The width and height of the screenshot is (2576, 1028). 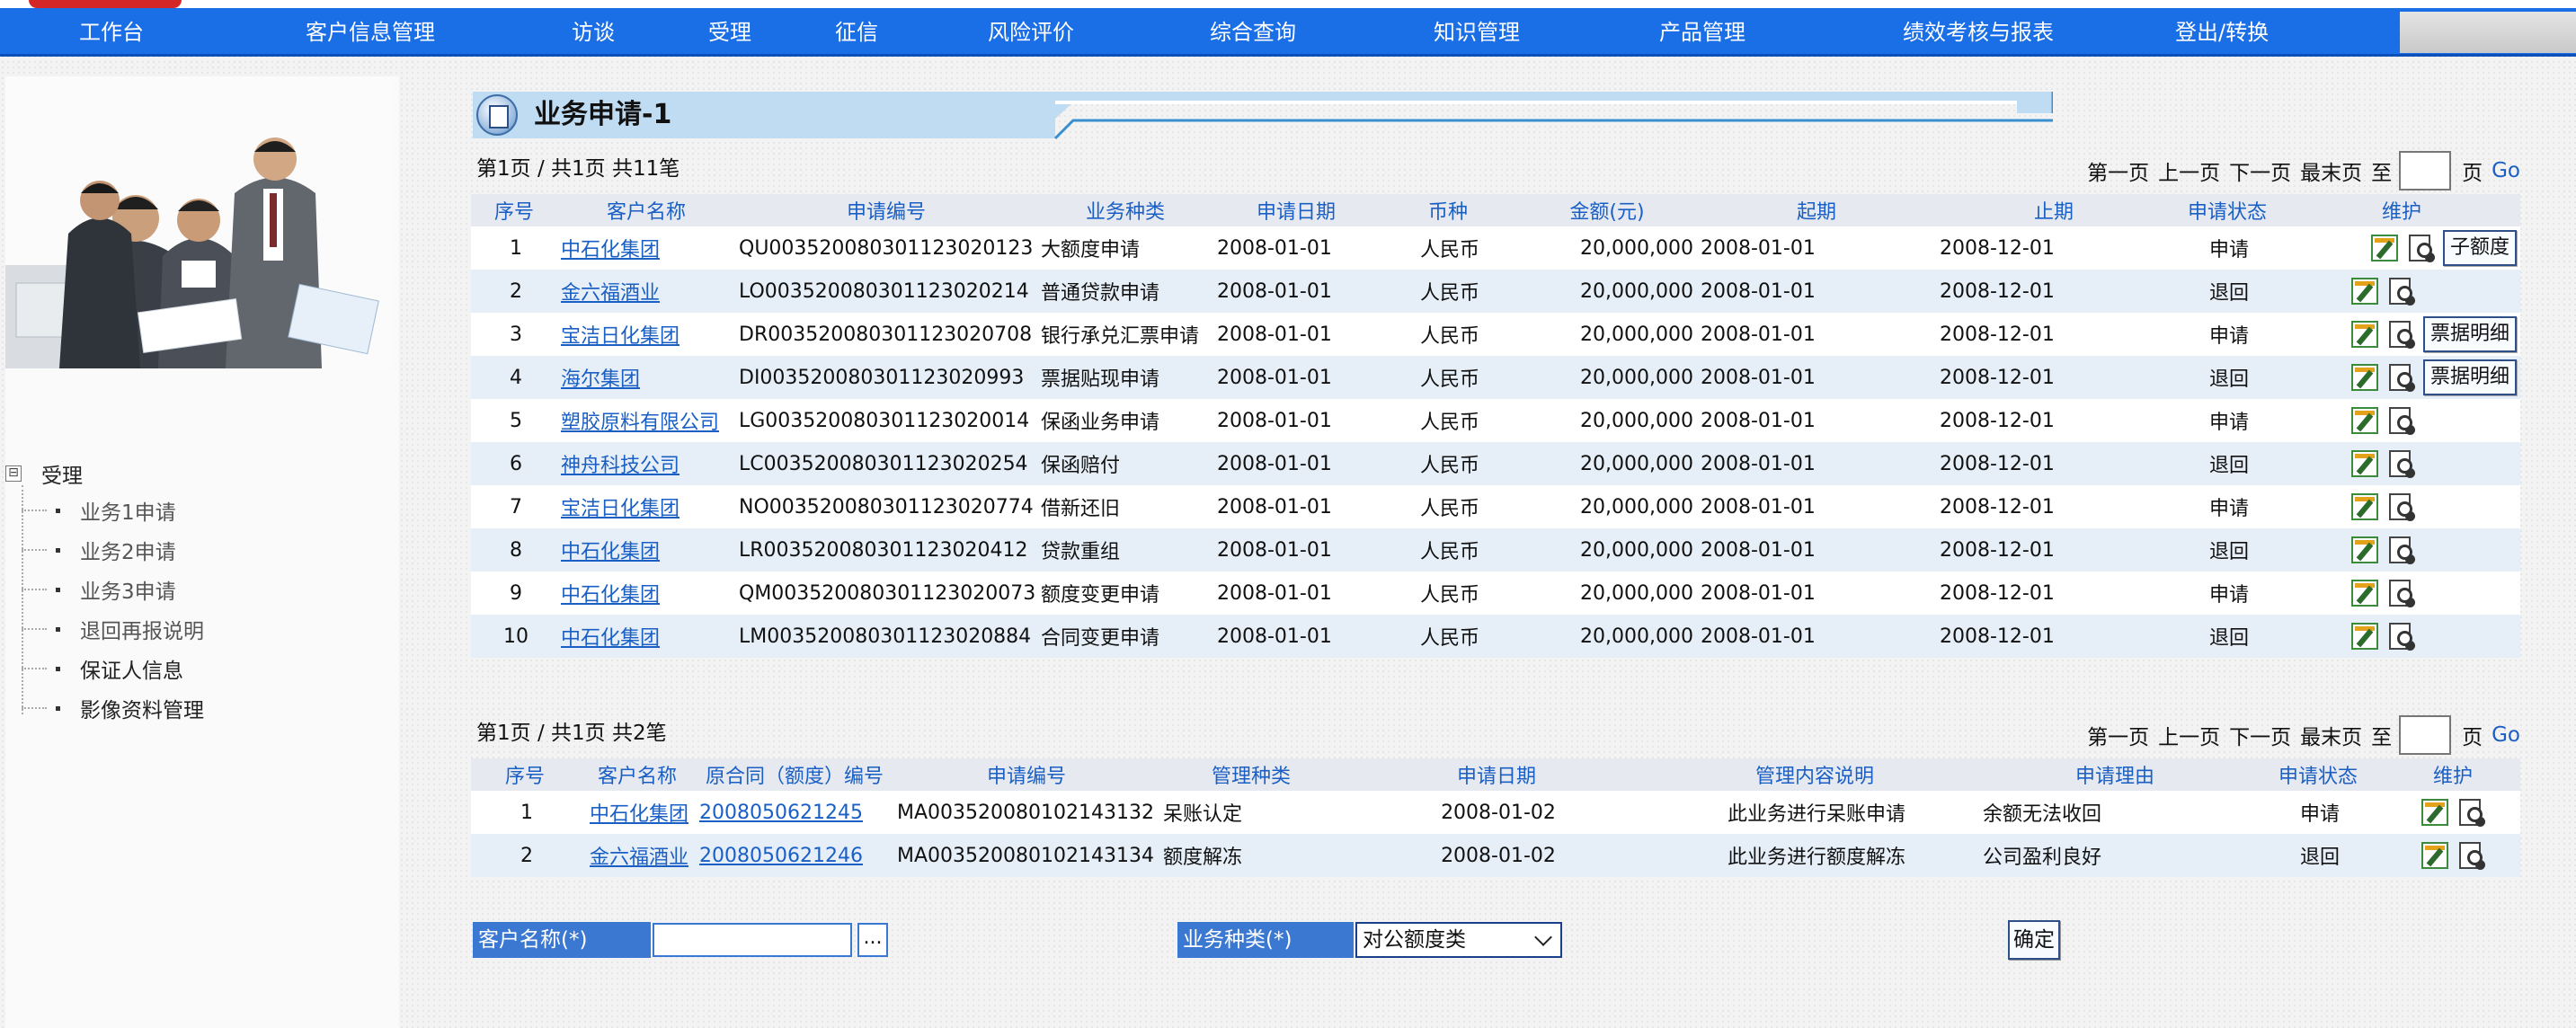 I want to click on customer-link: 海尔集团, so click(x=600, y=380).